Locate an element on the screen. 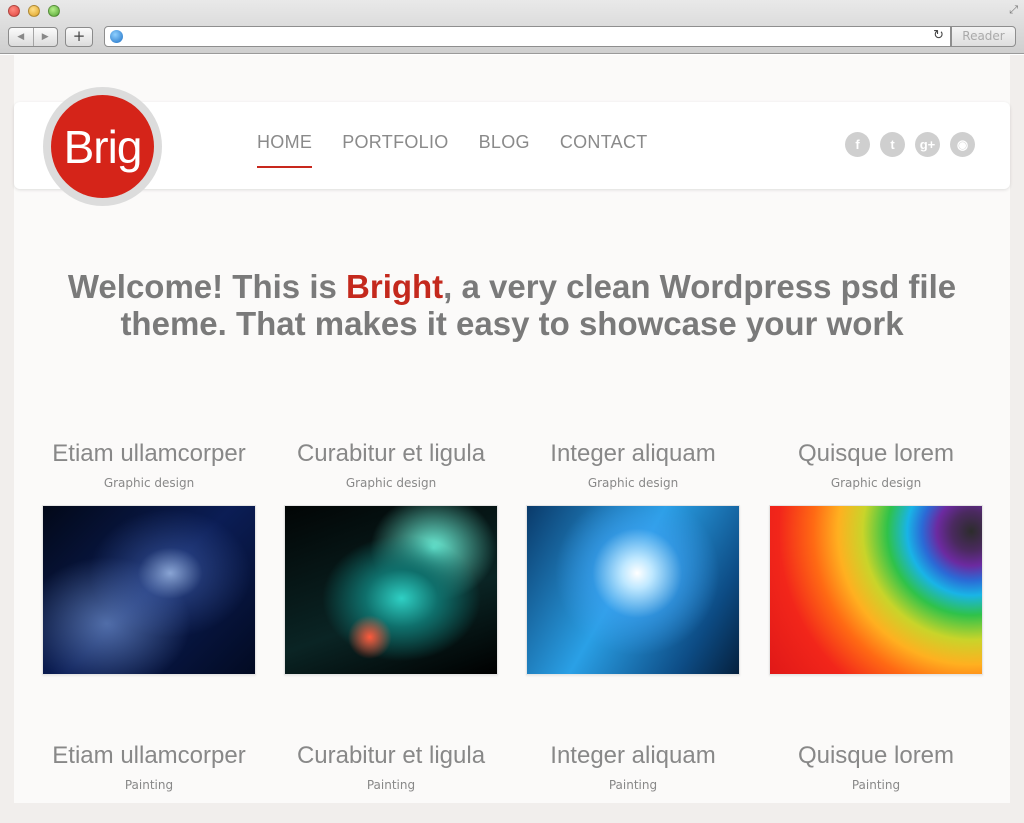  portfolio-item: Etiam ullamcorper Painting is located at coordinates (149, 767).